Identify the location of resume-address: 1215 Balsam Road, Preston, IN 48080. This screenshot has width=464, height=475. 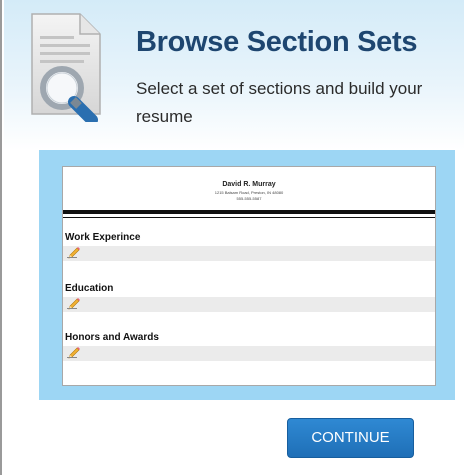
(249, 192).